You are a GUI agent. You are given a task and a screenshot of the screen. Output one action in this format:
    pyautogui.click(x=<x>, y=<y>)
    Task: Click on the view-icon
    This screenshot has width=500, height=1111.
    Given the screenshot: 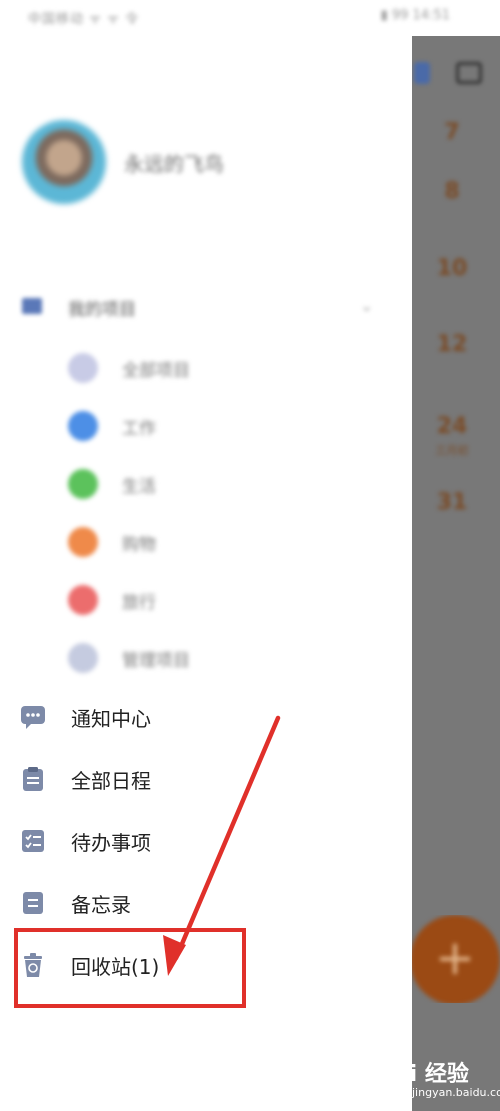 What is the action you would take?
    pyautogui.click(x=422, y=73)
    